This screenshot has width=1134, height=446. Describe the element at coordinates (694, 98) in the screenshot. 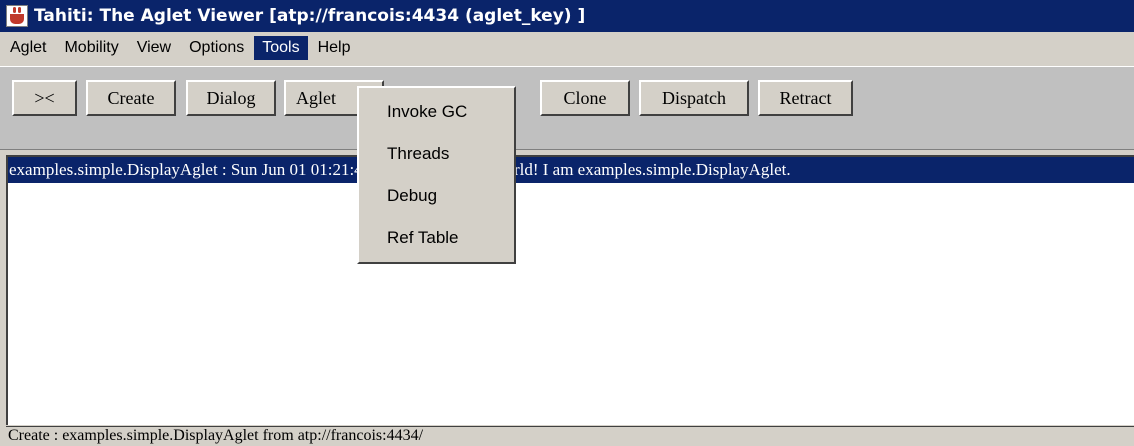

I see `dispatch-button: Dispatch` at that location.